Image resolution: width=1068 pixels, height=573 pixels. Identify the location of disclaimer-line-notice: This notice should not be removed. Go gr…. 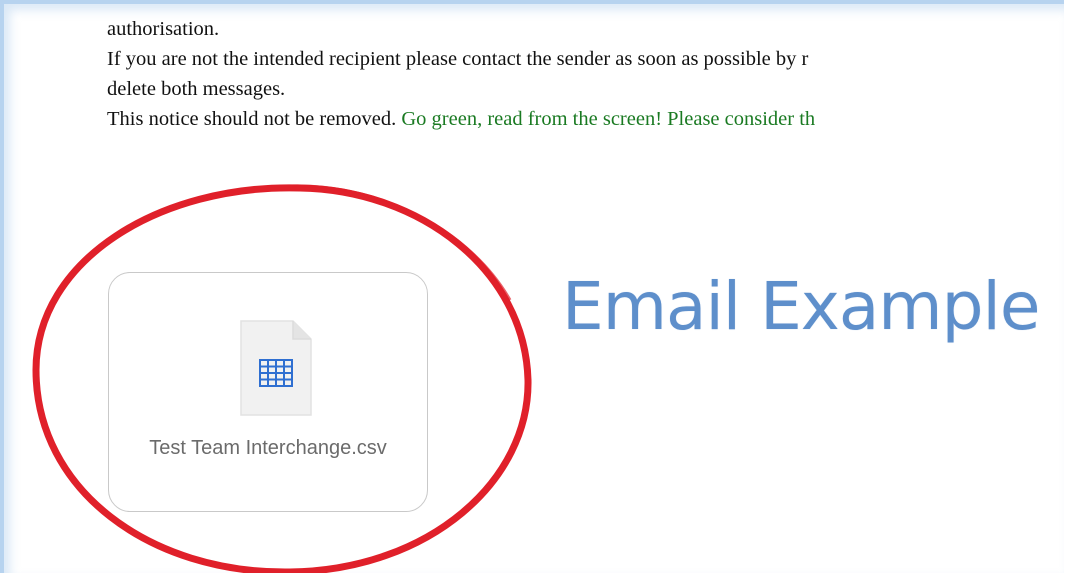
(587, 119).